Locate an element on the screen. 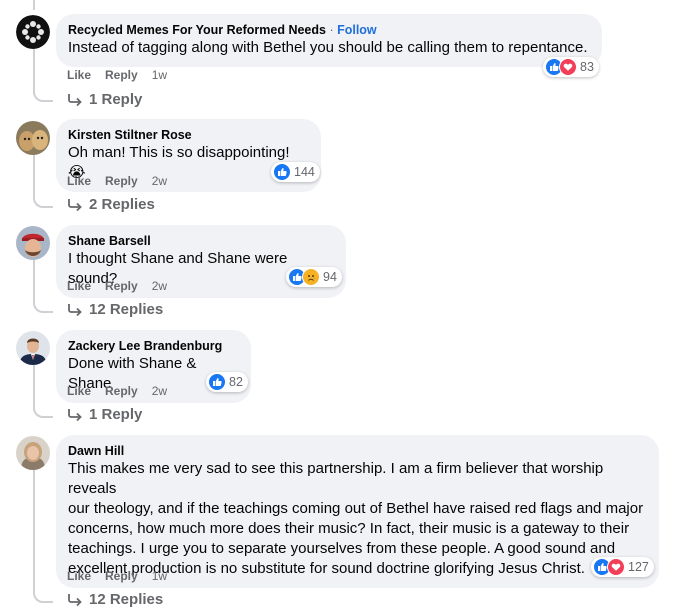 The image size is (678, 612). reaction-summary: 94 is located at coordinates (314, 277).